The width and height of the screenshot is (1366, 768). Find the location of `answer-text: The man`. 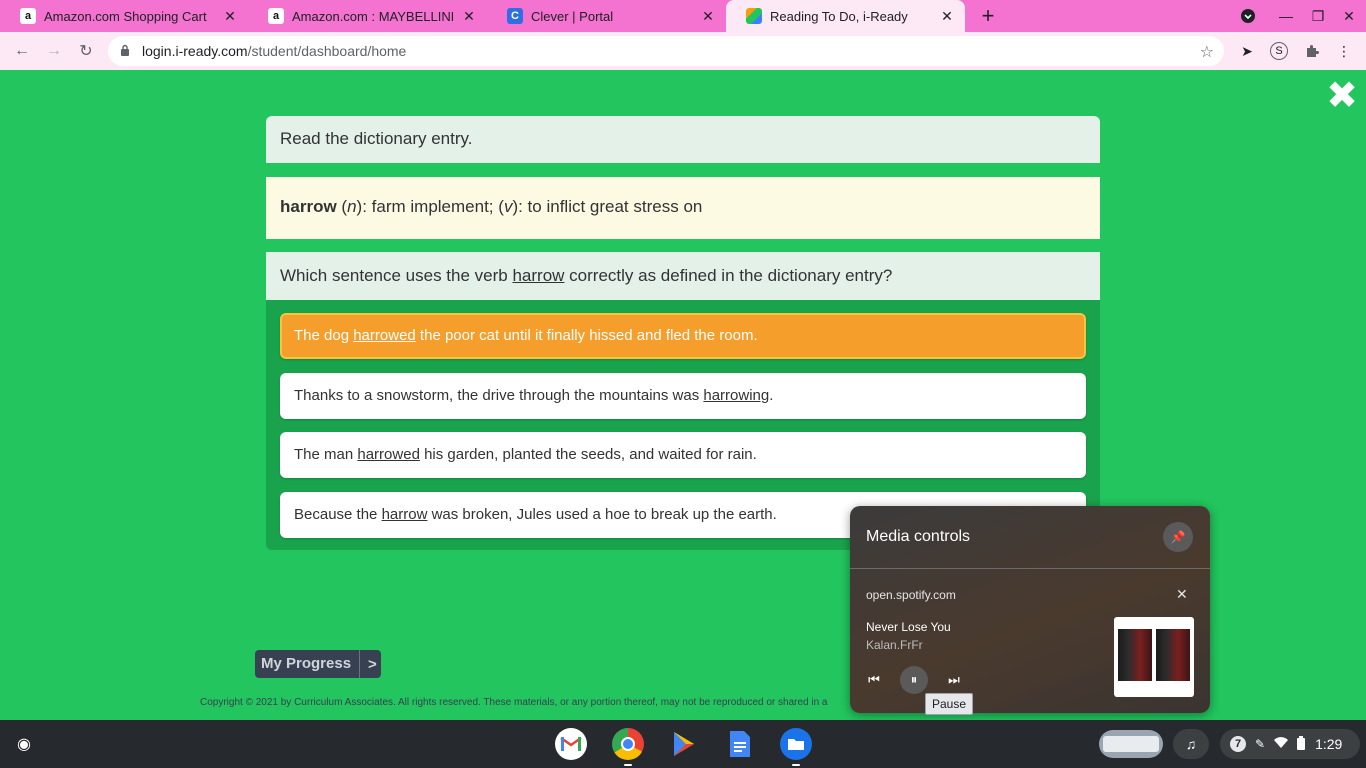

answer-text: The man is located at coordinates (326, 454).